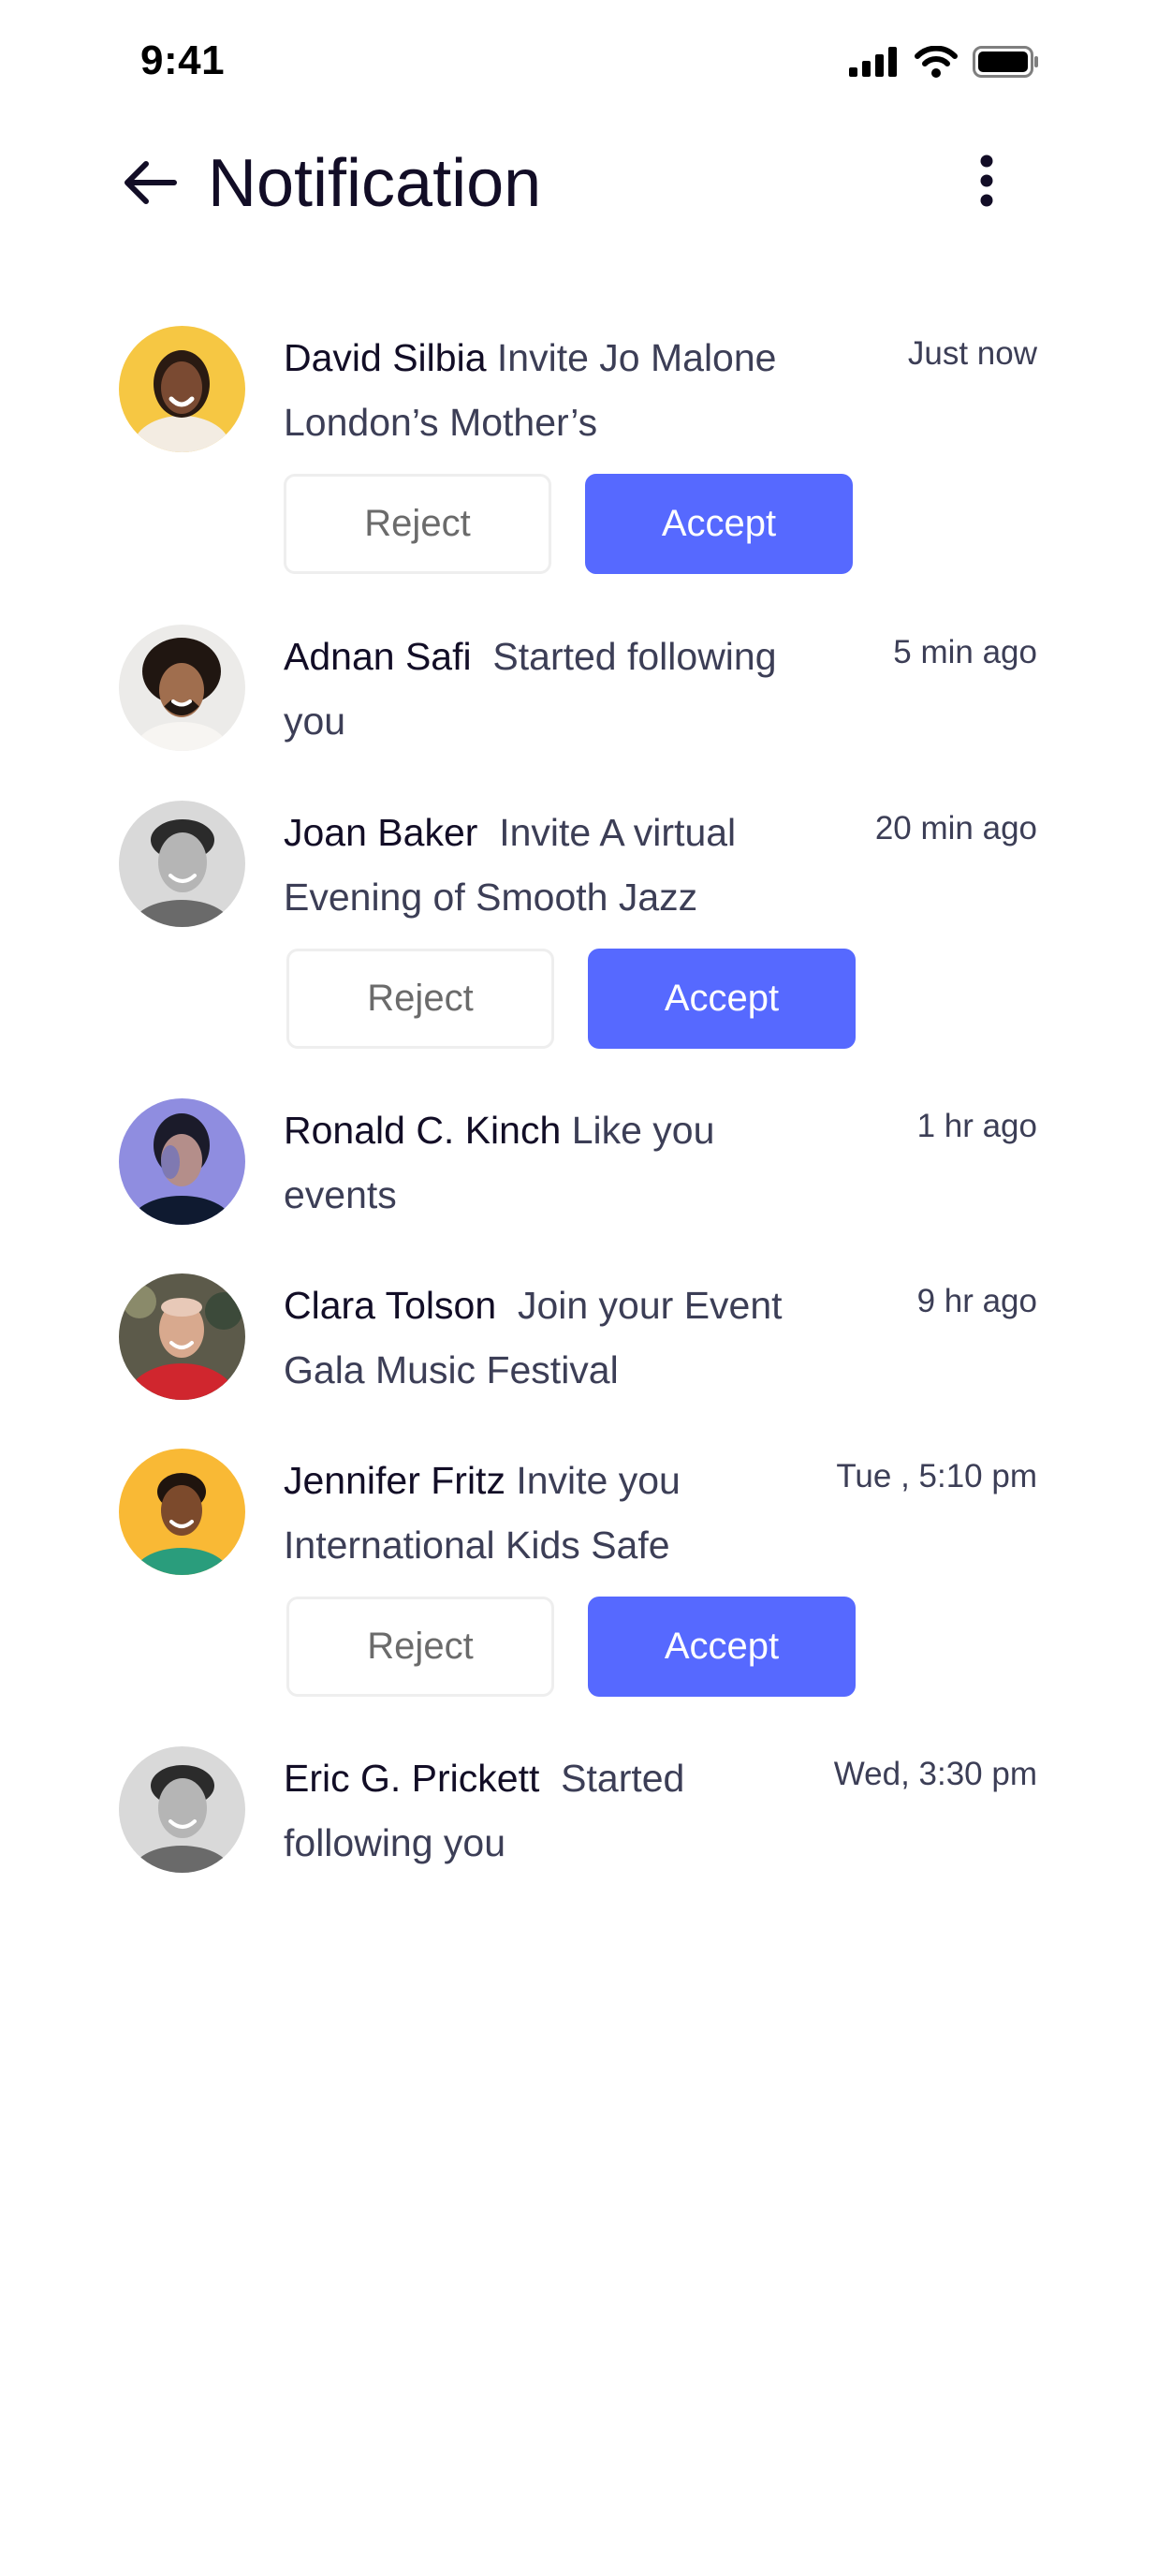 The height and width of the screenshot is (2576, 1157). Describe the element at coordinates (578, 65) in the screenshot. I see `status-bar: 9:41` at that location.